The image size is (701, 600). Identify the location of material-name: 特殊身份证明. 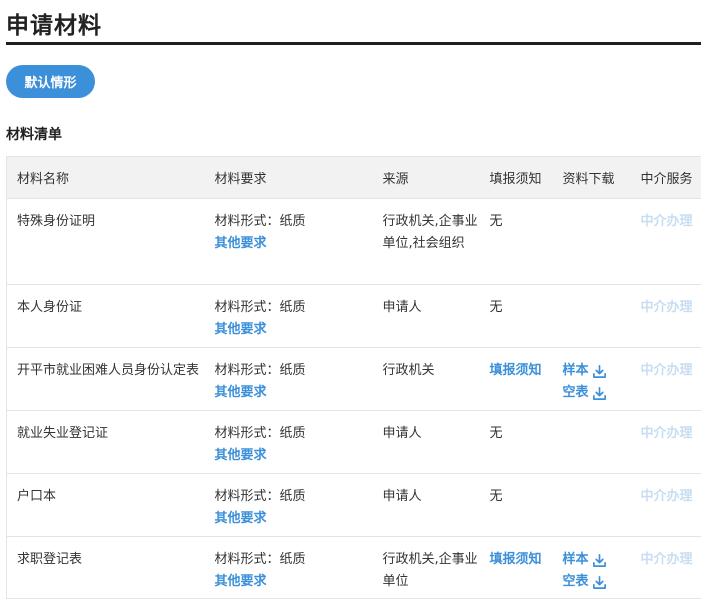
(105, 241).